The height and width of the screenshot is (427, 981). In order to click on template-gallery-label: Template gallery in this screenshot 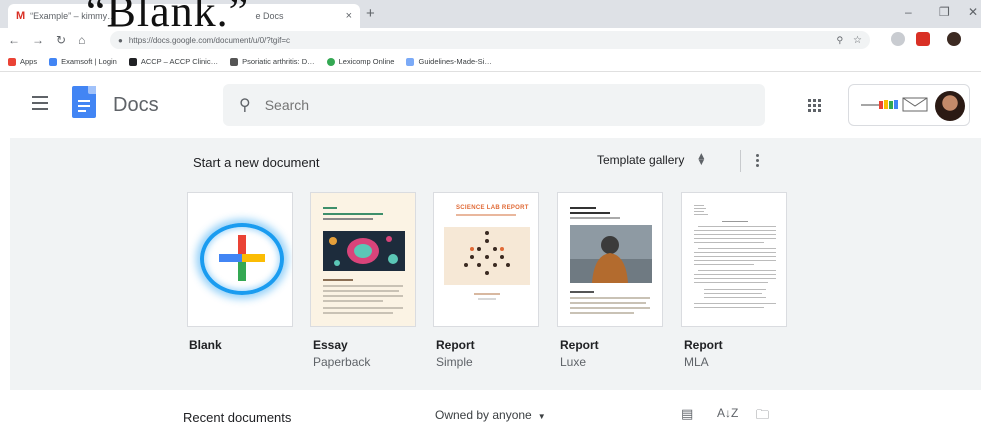, I will do `click(641, 160)`.